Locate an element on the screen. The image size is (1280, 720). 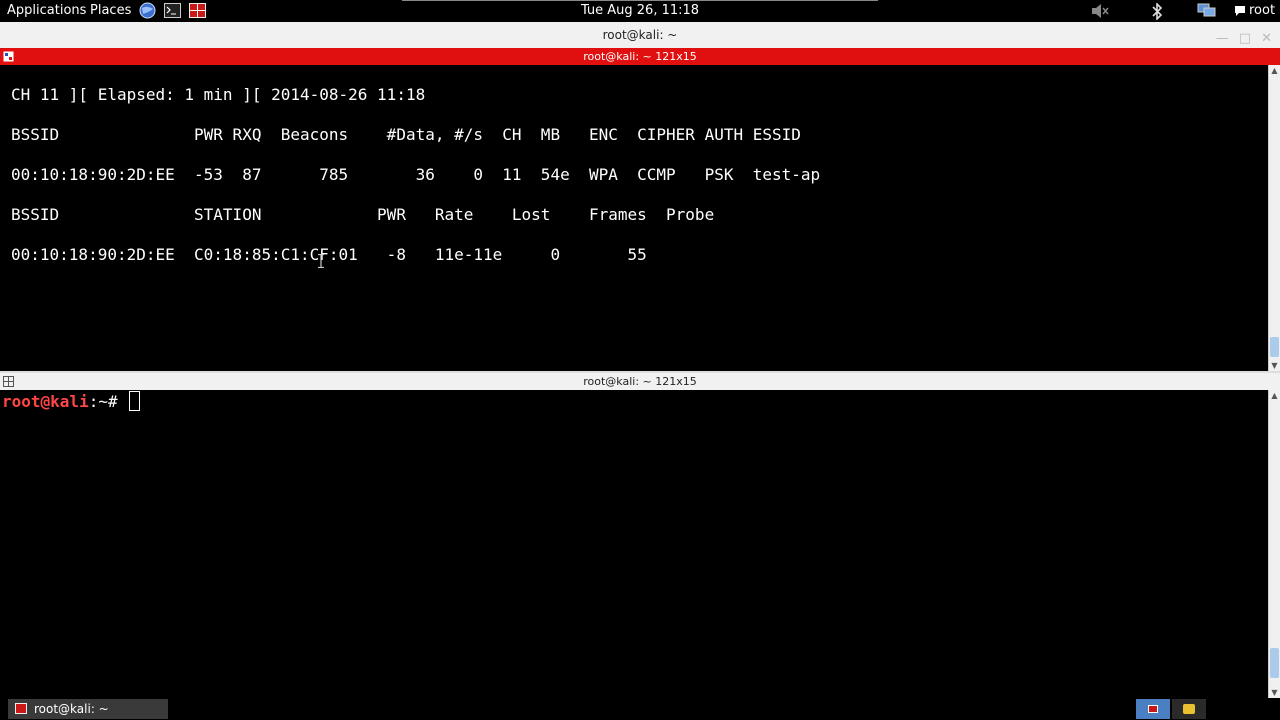
terminal-pane-header-active: root@kali: ~ 121x15 is located at coordinates (640, 56).